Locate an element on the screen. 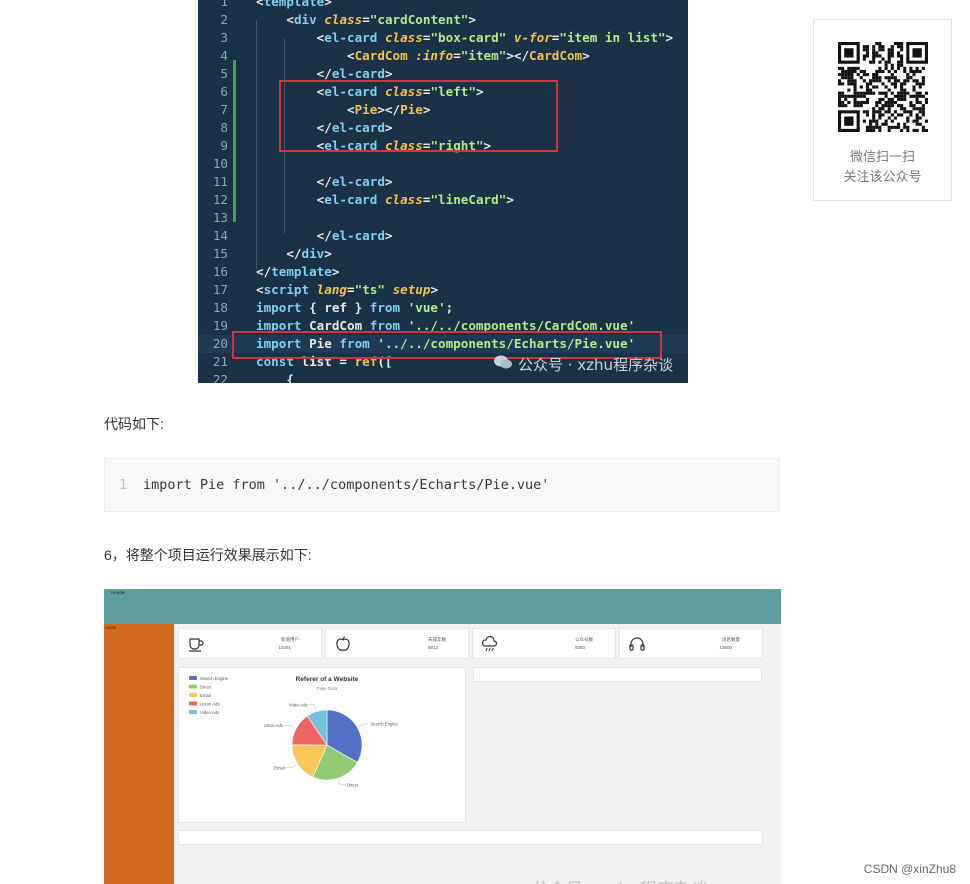 Image resolution: width=970 pixels, height=884 pixels. cloud-rain-icon is located at coordinates (489, 643).